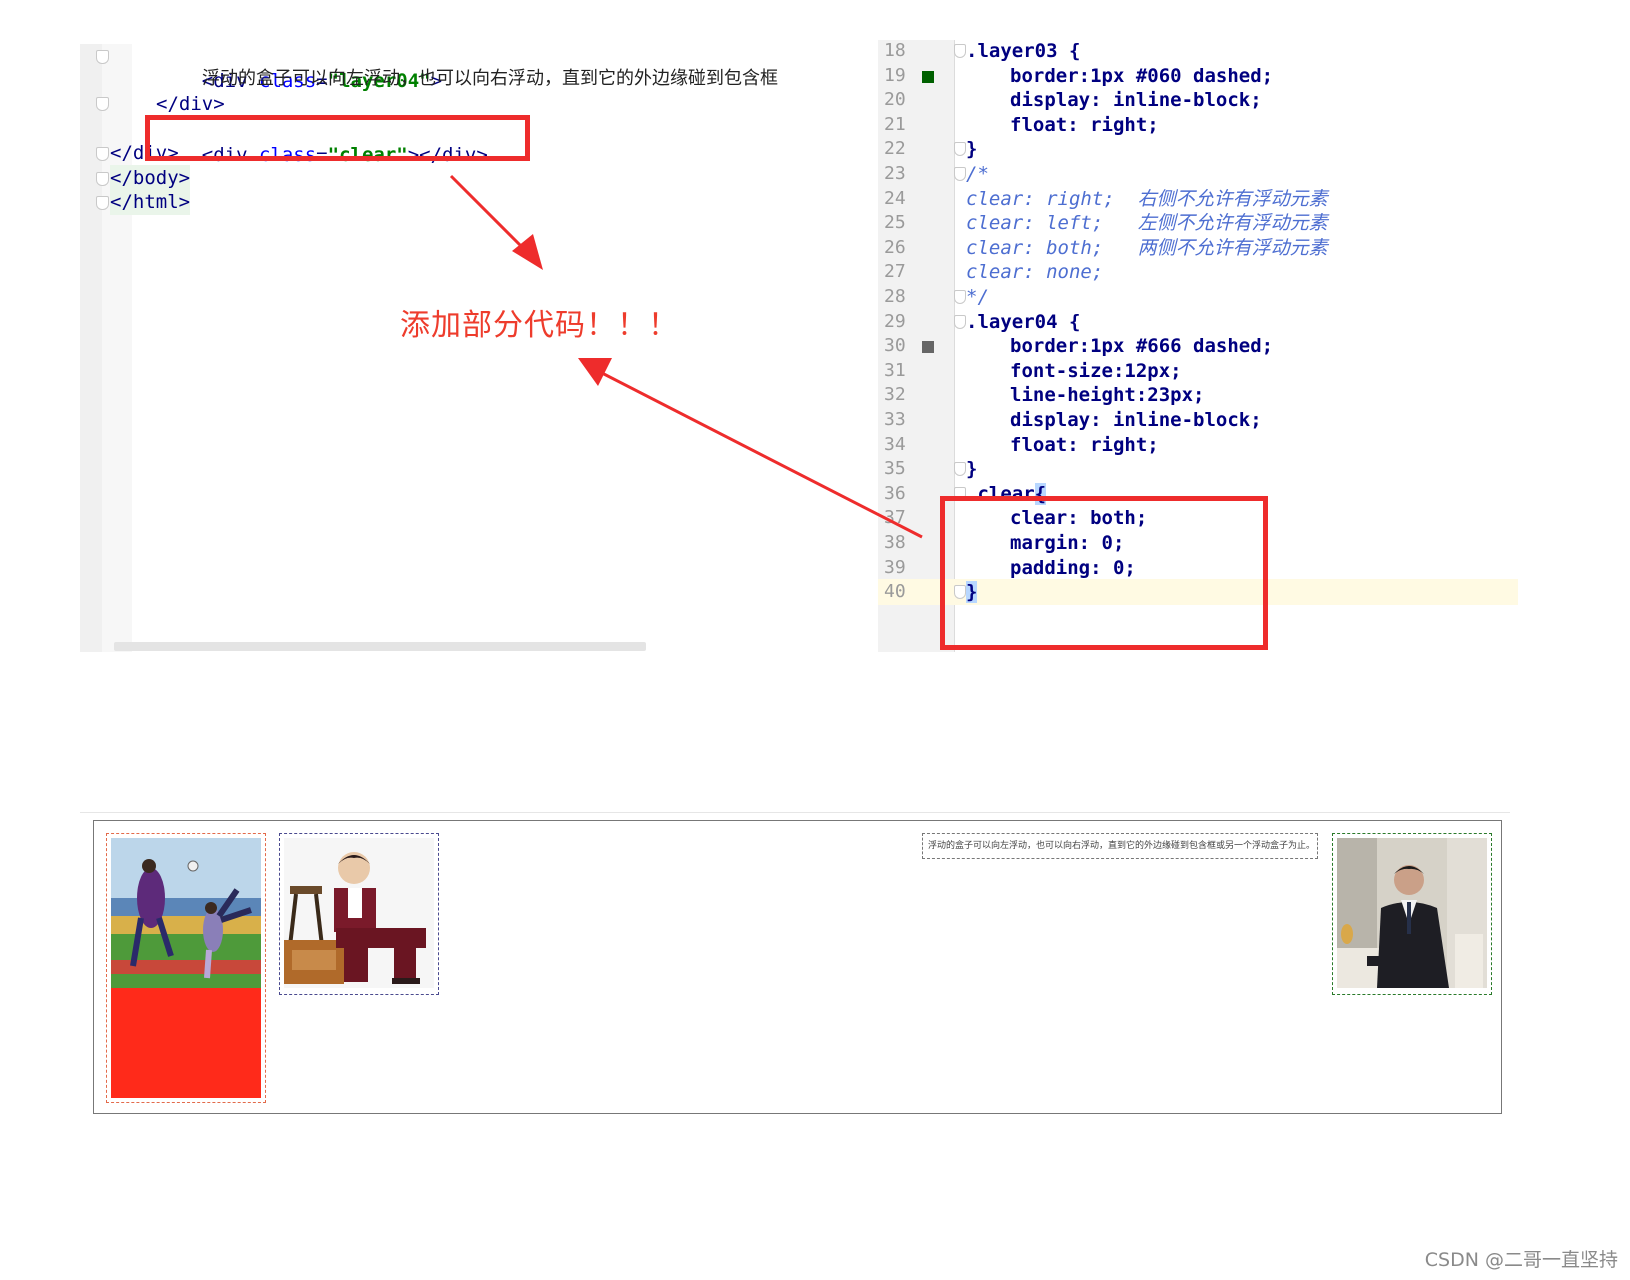 The height and width of the screenshot is (1280, 1630). I want to click on float-box-right, so click(1412, 914).